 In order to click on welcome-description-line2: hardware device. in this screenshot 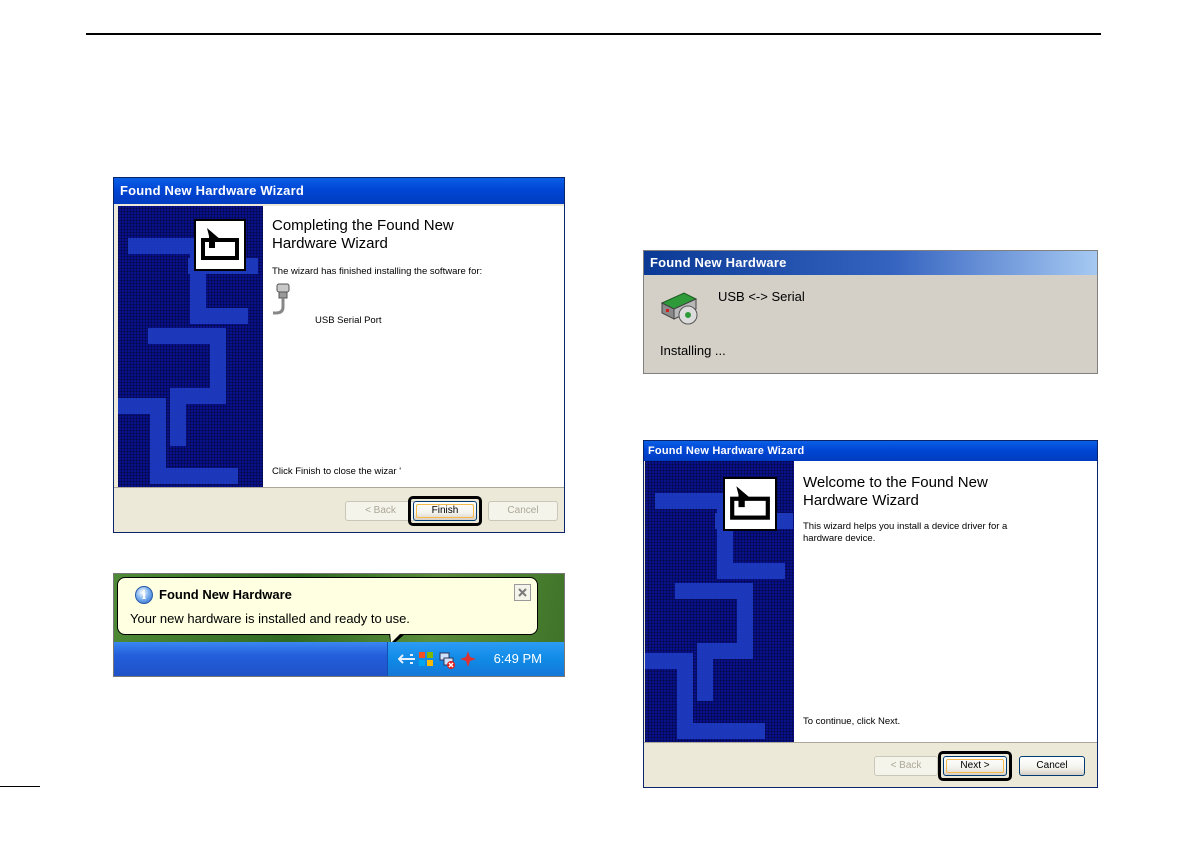, I will do `click(839, 538)`.